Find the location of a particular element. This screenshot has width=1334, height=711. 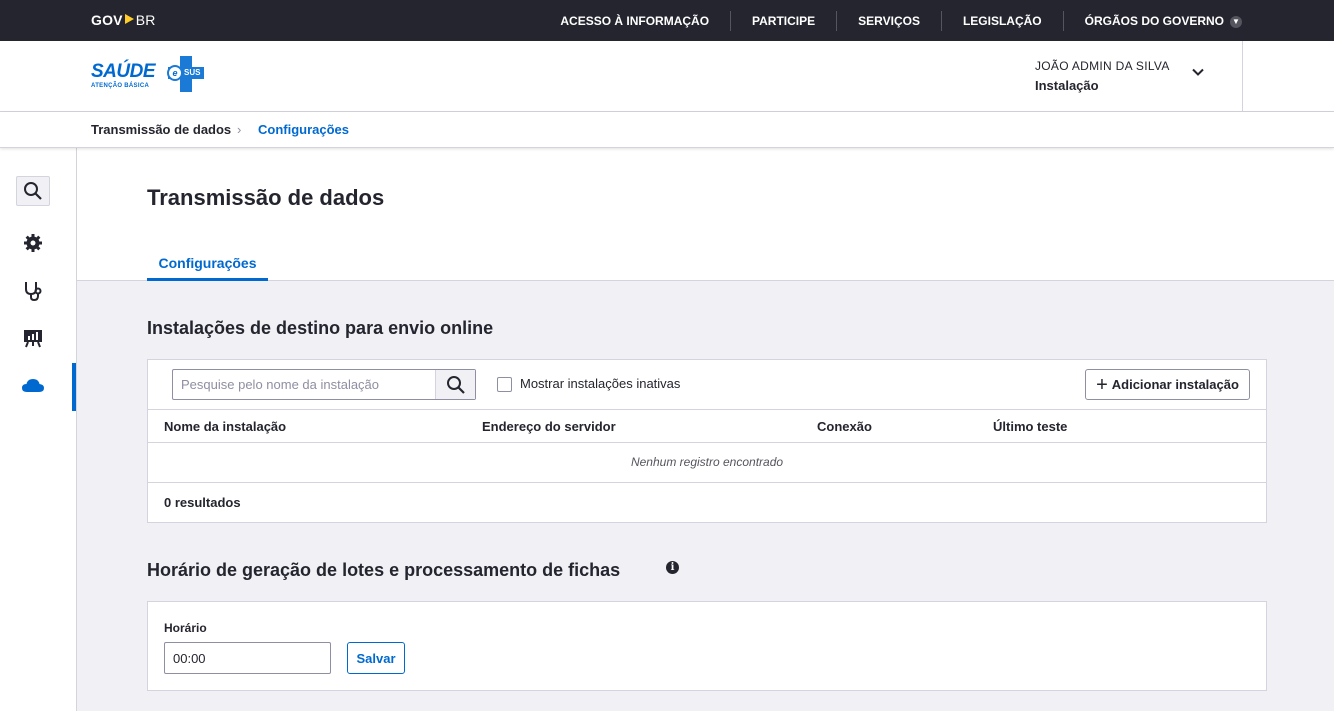

info-icon: i is located at coordinates (672, 567).